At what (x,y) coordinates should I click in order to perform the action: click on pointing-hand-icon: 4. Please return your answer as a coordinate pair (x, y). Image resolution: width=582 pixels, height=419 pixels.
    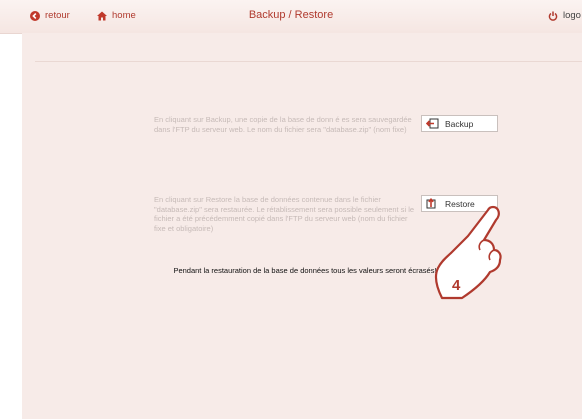
    Looking at the image, I should click on (468, 252).